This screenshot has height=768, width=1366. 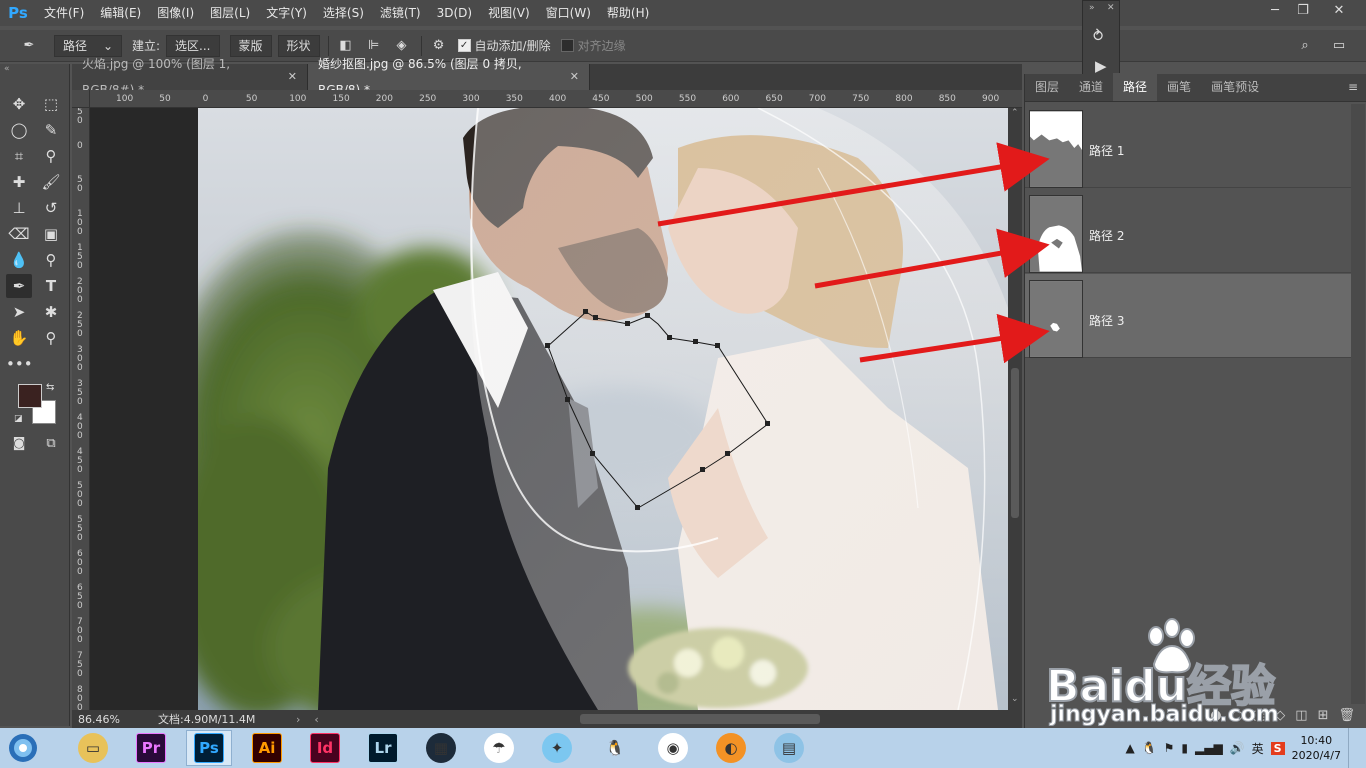 What do you see at coordinates (1323, 715) in the screenshot?
I see `new-path-icon: ⊞` at bounding box center [1323, 715].